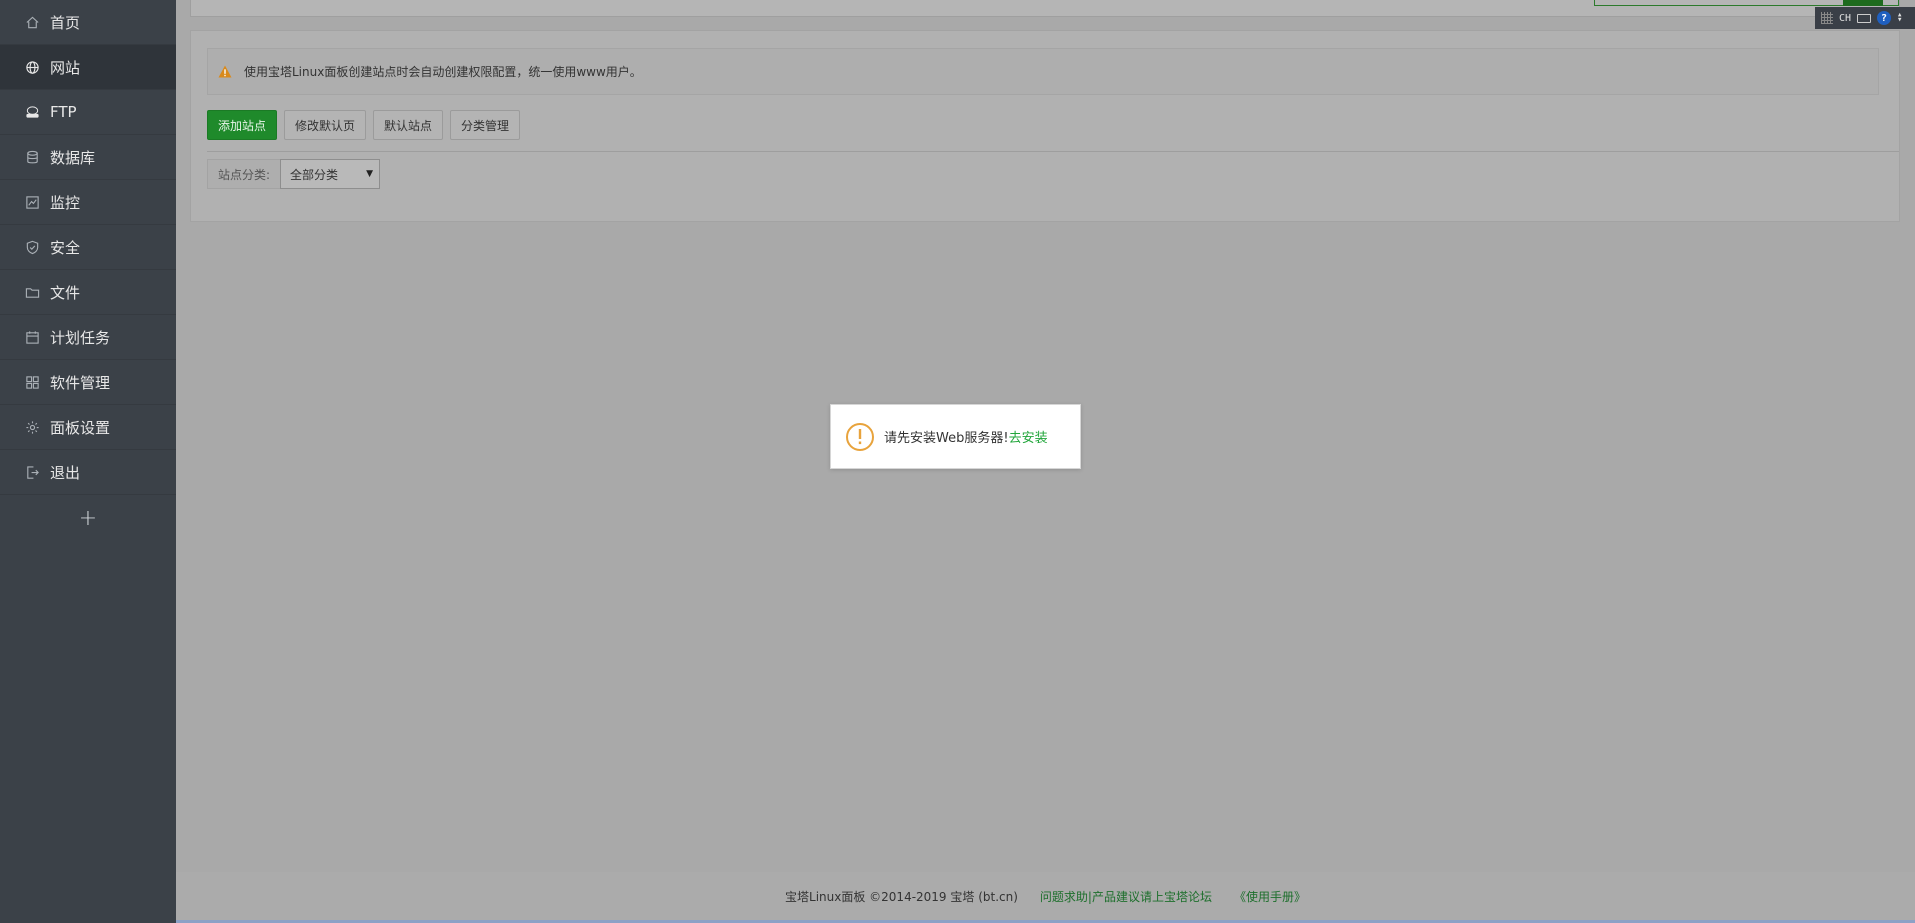 This screenshot has height=923, width=1915. I want to click on sidebar-item-database: 数据库, so click(88, 157).